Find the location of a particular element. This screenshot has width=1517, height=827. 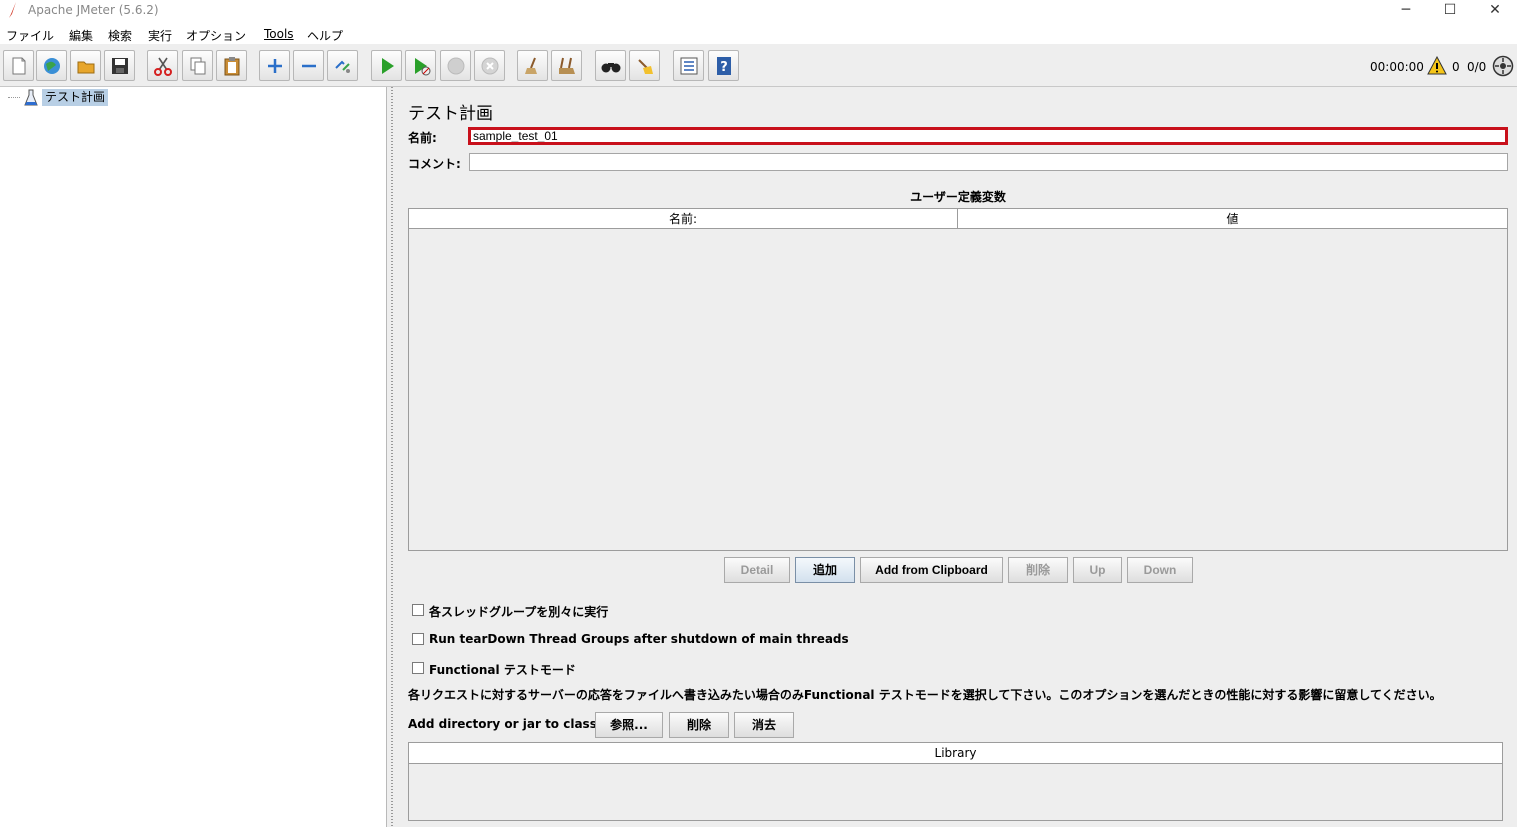

minimize-button: ─ is located at coordinates (1406, 11).